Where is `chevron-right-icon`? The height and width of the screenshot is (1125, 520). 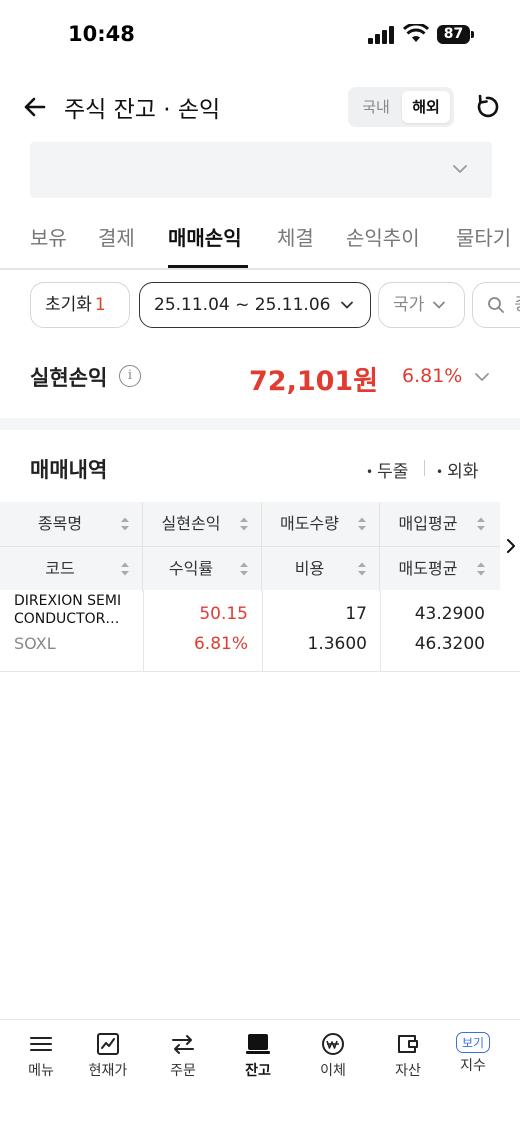 chevron-right-icon is located at coordinates (511, 546).